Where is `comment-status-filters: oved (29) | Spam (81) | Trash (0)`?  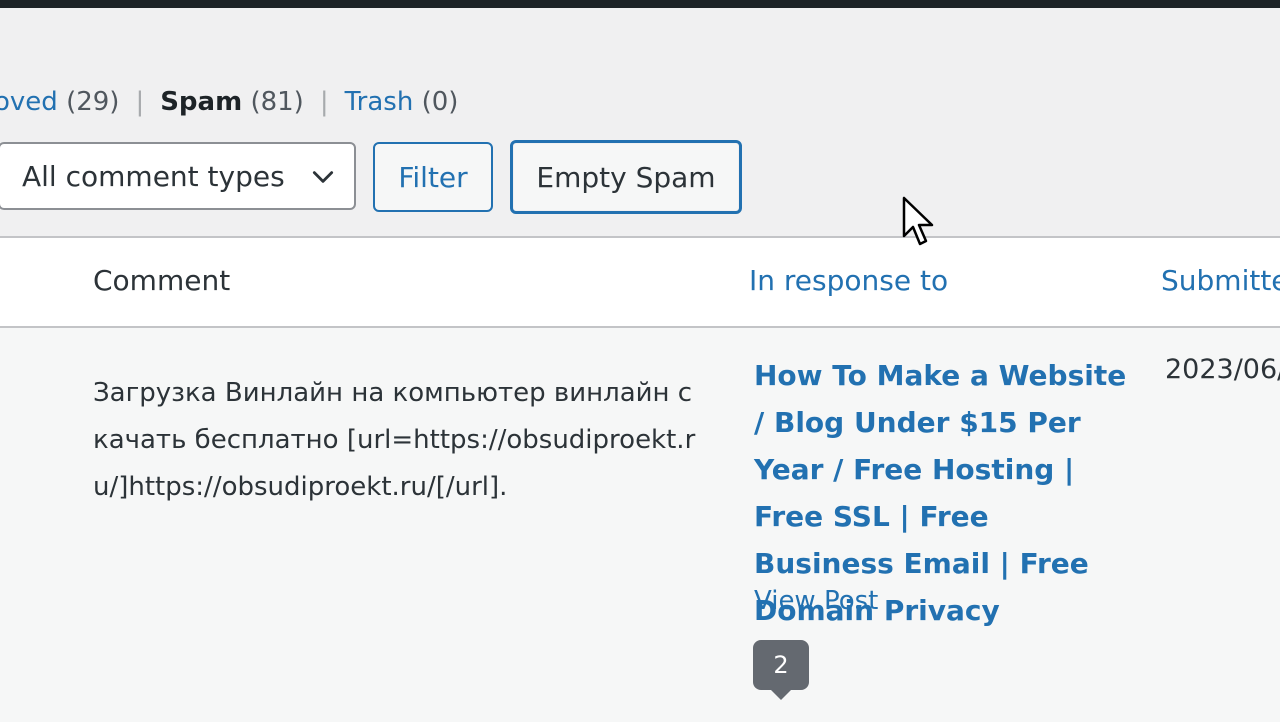 comment-status-filters: oved (29) | Spam (81) | Trash (0) is located at coordinates (229, 102).